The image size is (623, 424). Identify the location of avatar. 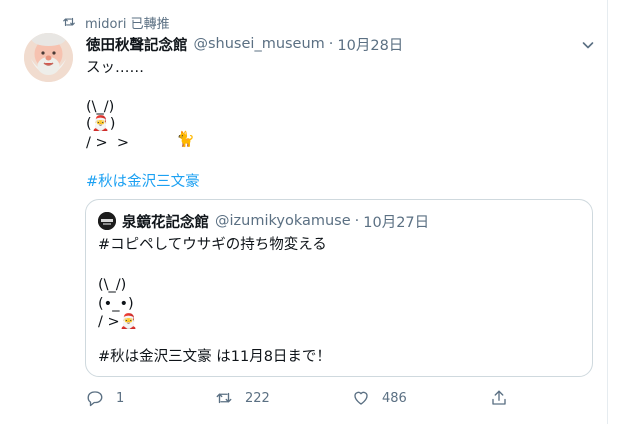
(48, 57).